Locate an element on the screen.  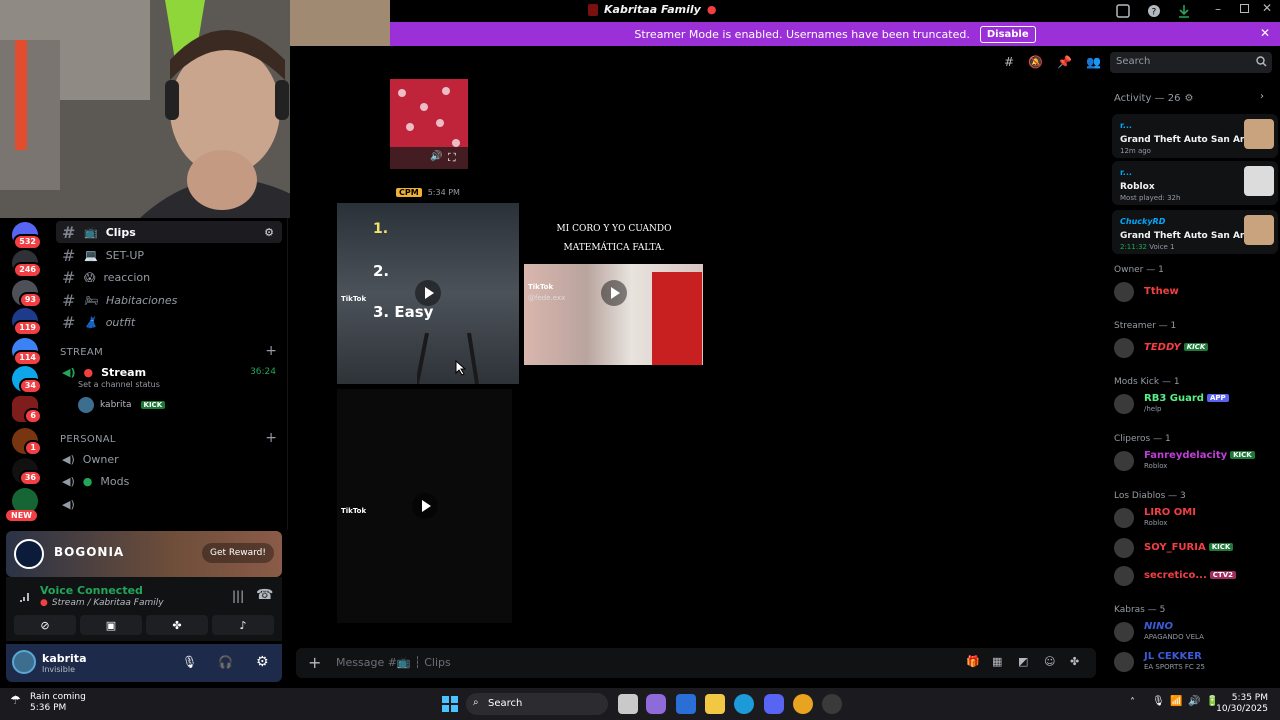
signal-icon is located at coordinates (25, 596).